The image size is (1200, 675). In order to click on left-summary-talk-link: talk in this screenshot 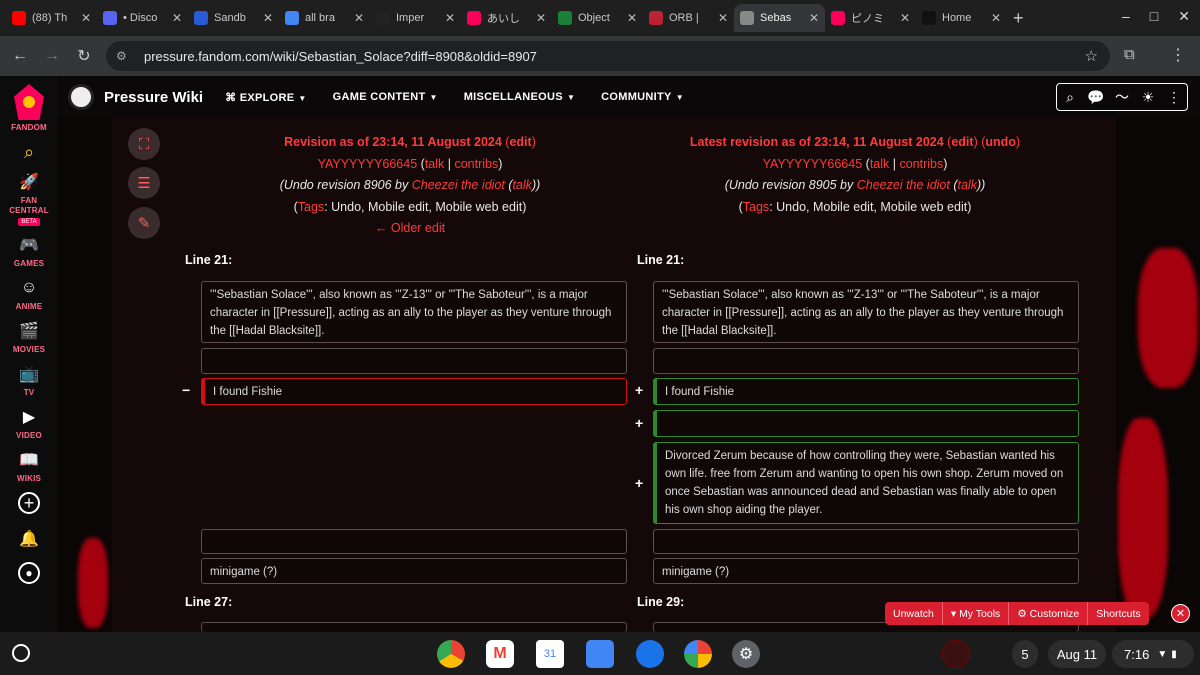, I will do `click(522, 185)`.